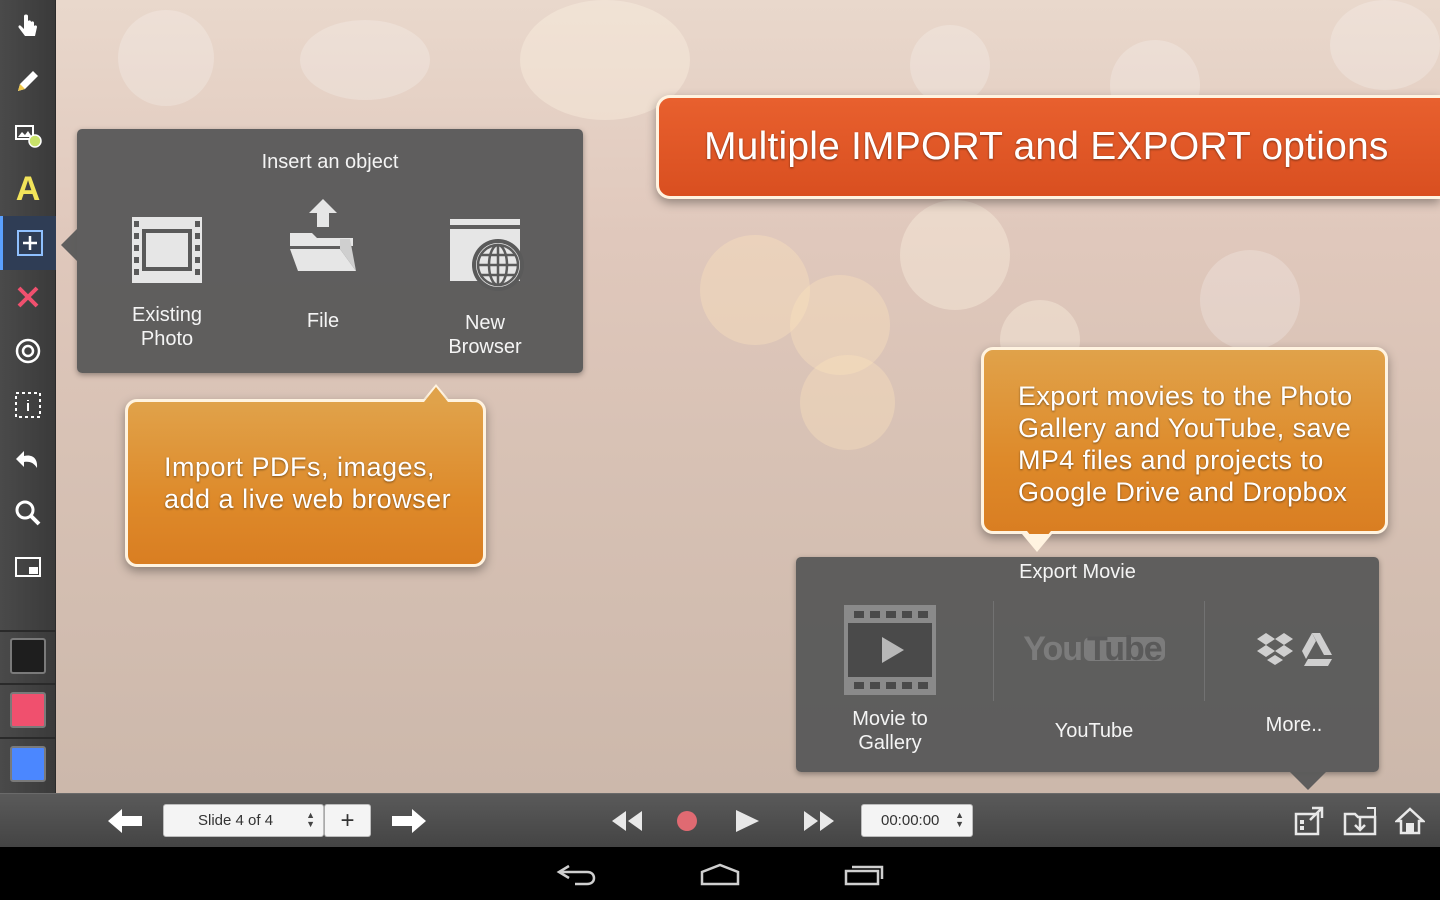 The height and width of the screenshot is (900, 1440). I want to click on play-button, so click(747, 821).